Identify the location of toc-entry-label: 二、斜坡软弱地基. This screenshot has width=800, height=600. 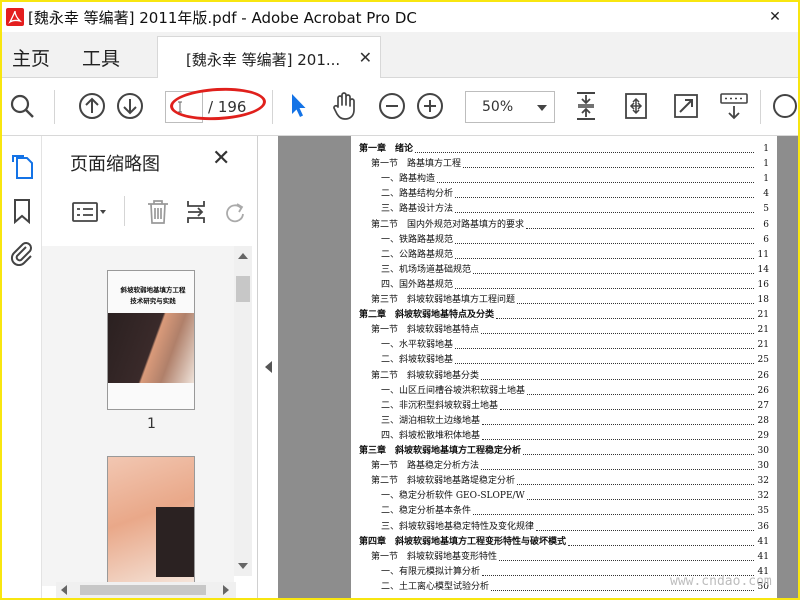
(417, 360).